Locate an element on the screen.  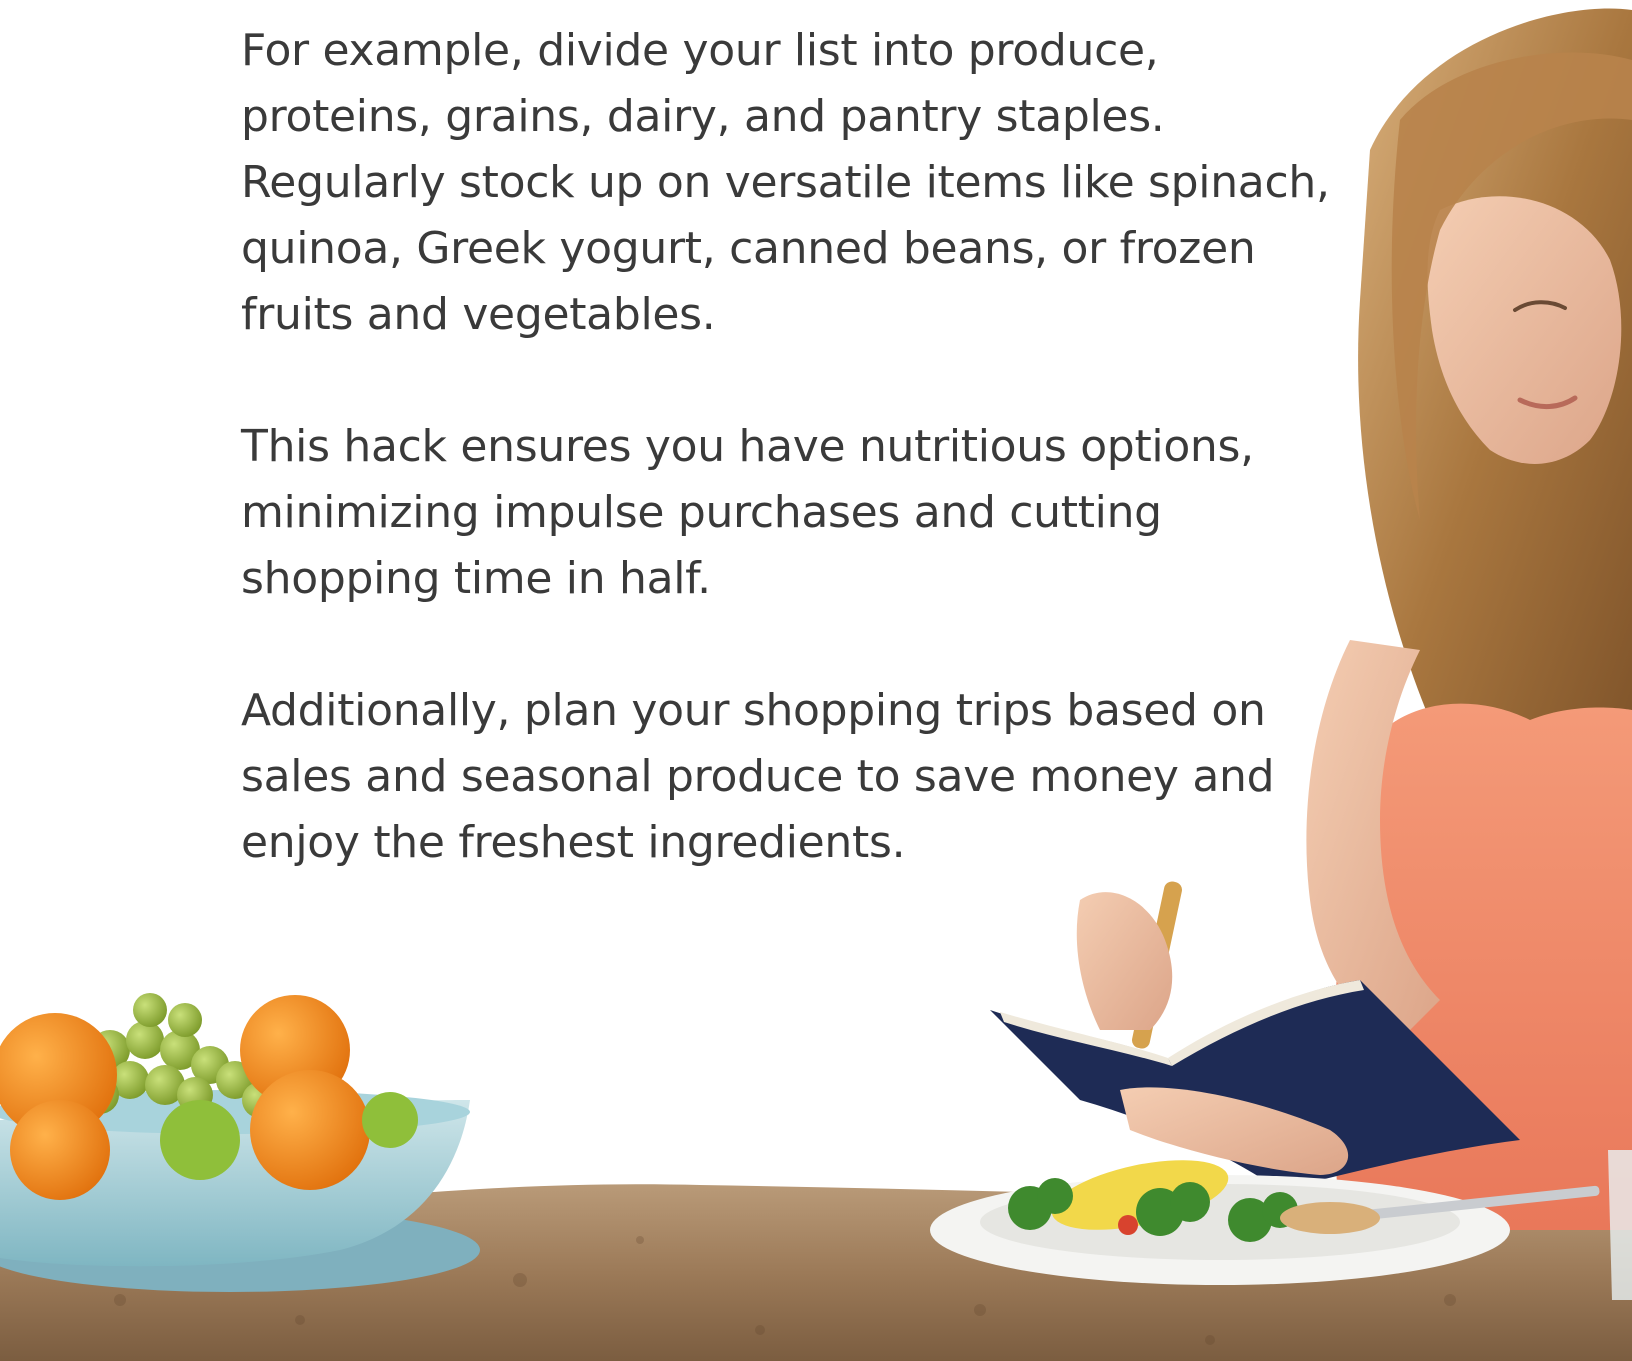
glass is located at coordinates (1620, 1225).